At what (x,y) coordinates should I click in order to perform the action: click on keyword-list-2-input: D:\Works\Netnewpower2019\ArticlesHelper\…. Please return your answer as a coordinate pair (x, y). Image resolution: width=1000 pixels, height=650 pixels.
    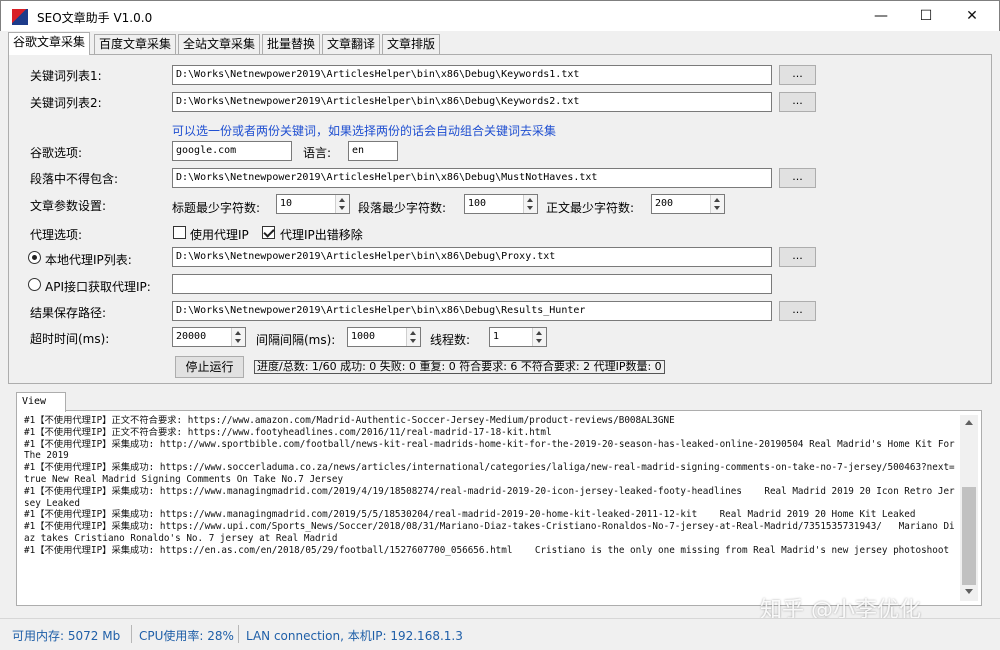
    Looking at the image, I should click on (472, 102).